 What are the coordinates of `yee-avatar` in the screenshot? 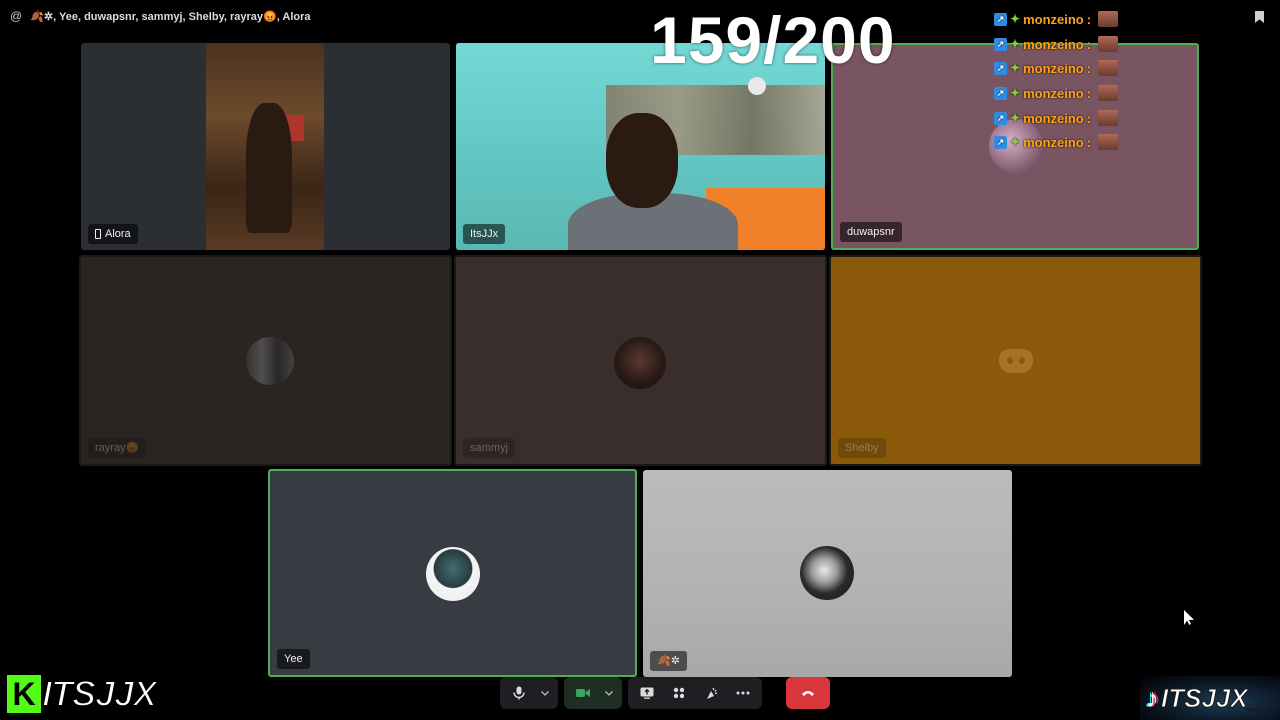 It's located at (453, 574).